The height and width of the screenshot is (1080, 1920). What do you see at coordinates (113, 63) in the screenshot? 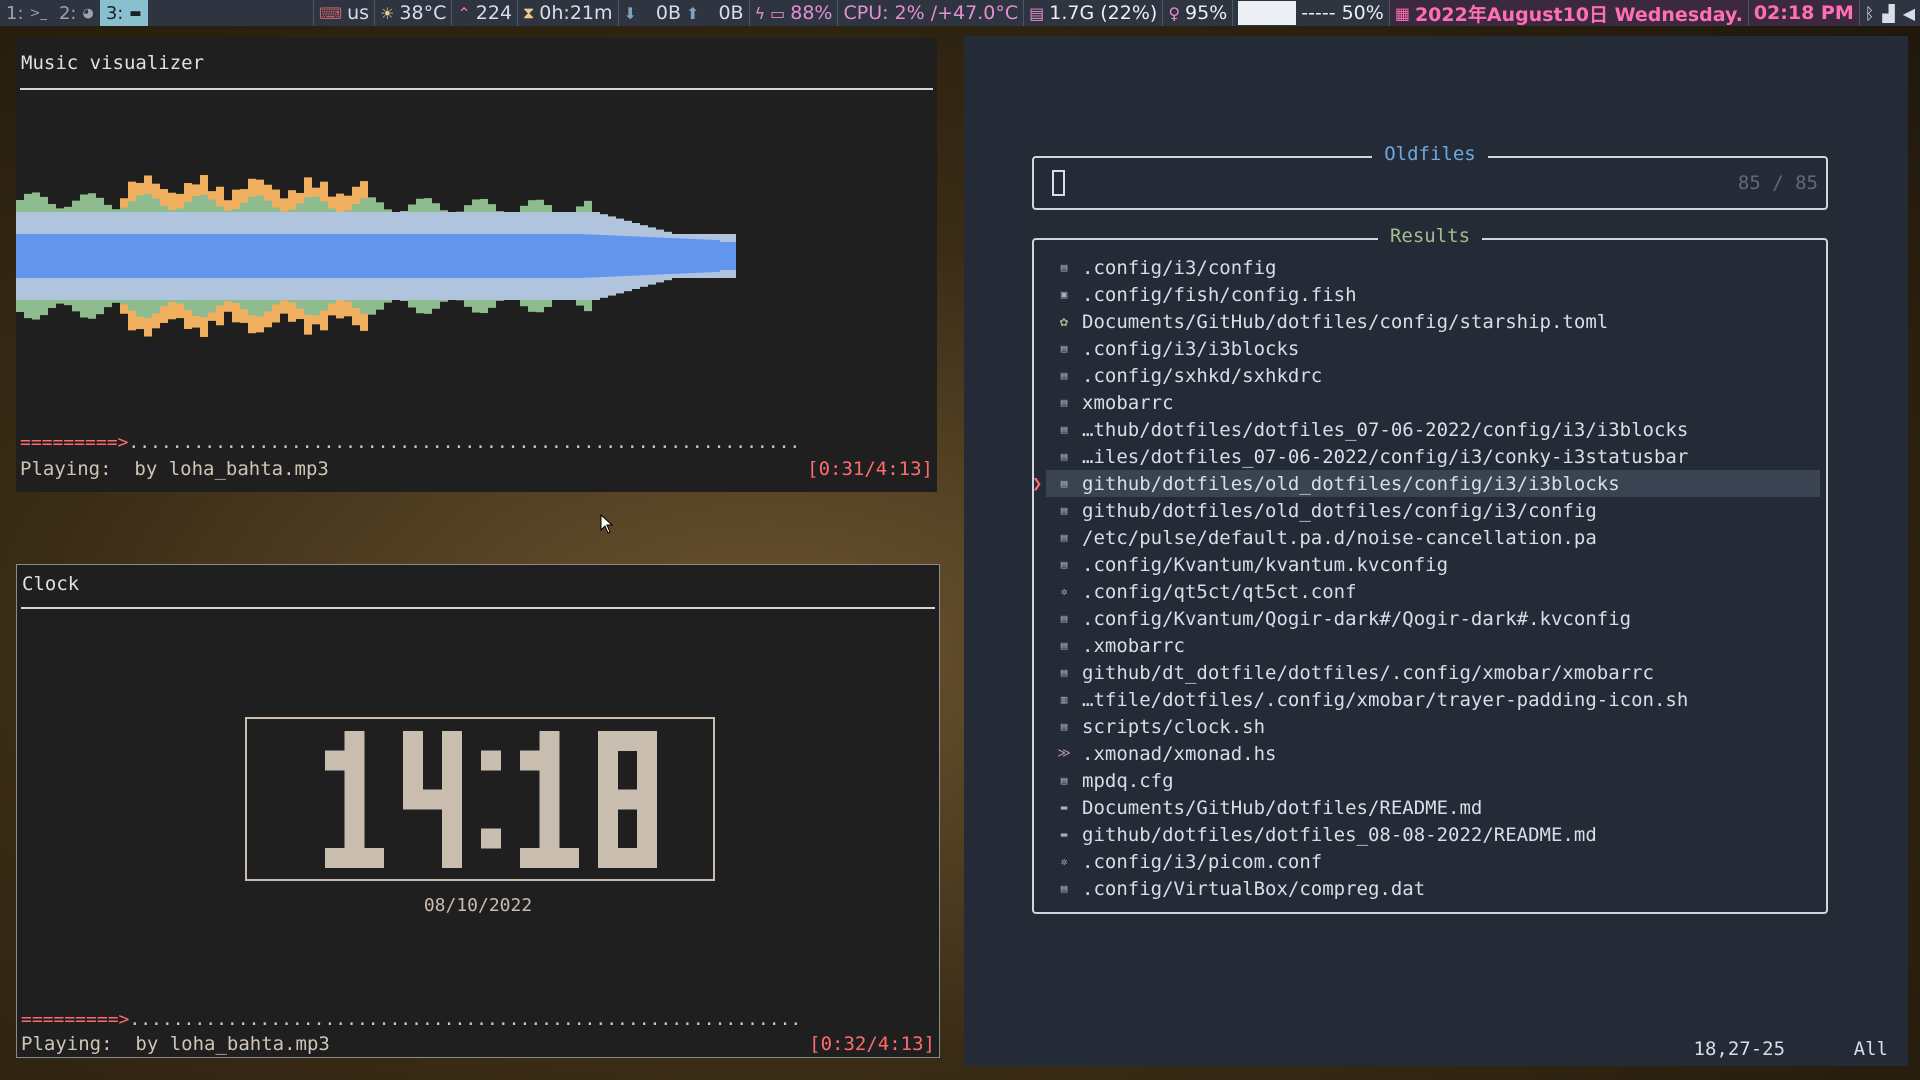
I see `window-title: Music visualizer` at bounding box center [113, 63].